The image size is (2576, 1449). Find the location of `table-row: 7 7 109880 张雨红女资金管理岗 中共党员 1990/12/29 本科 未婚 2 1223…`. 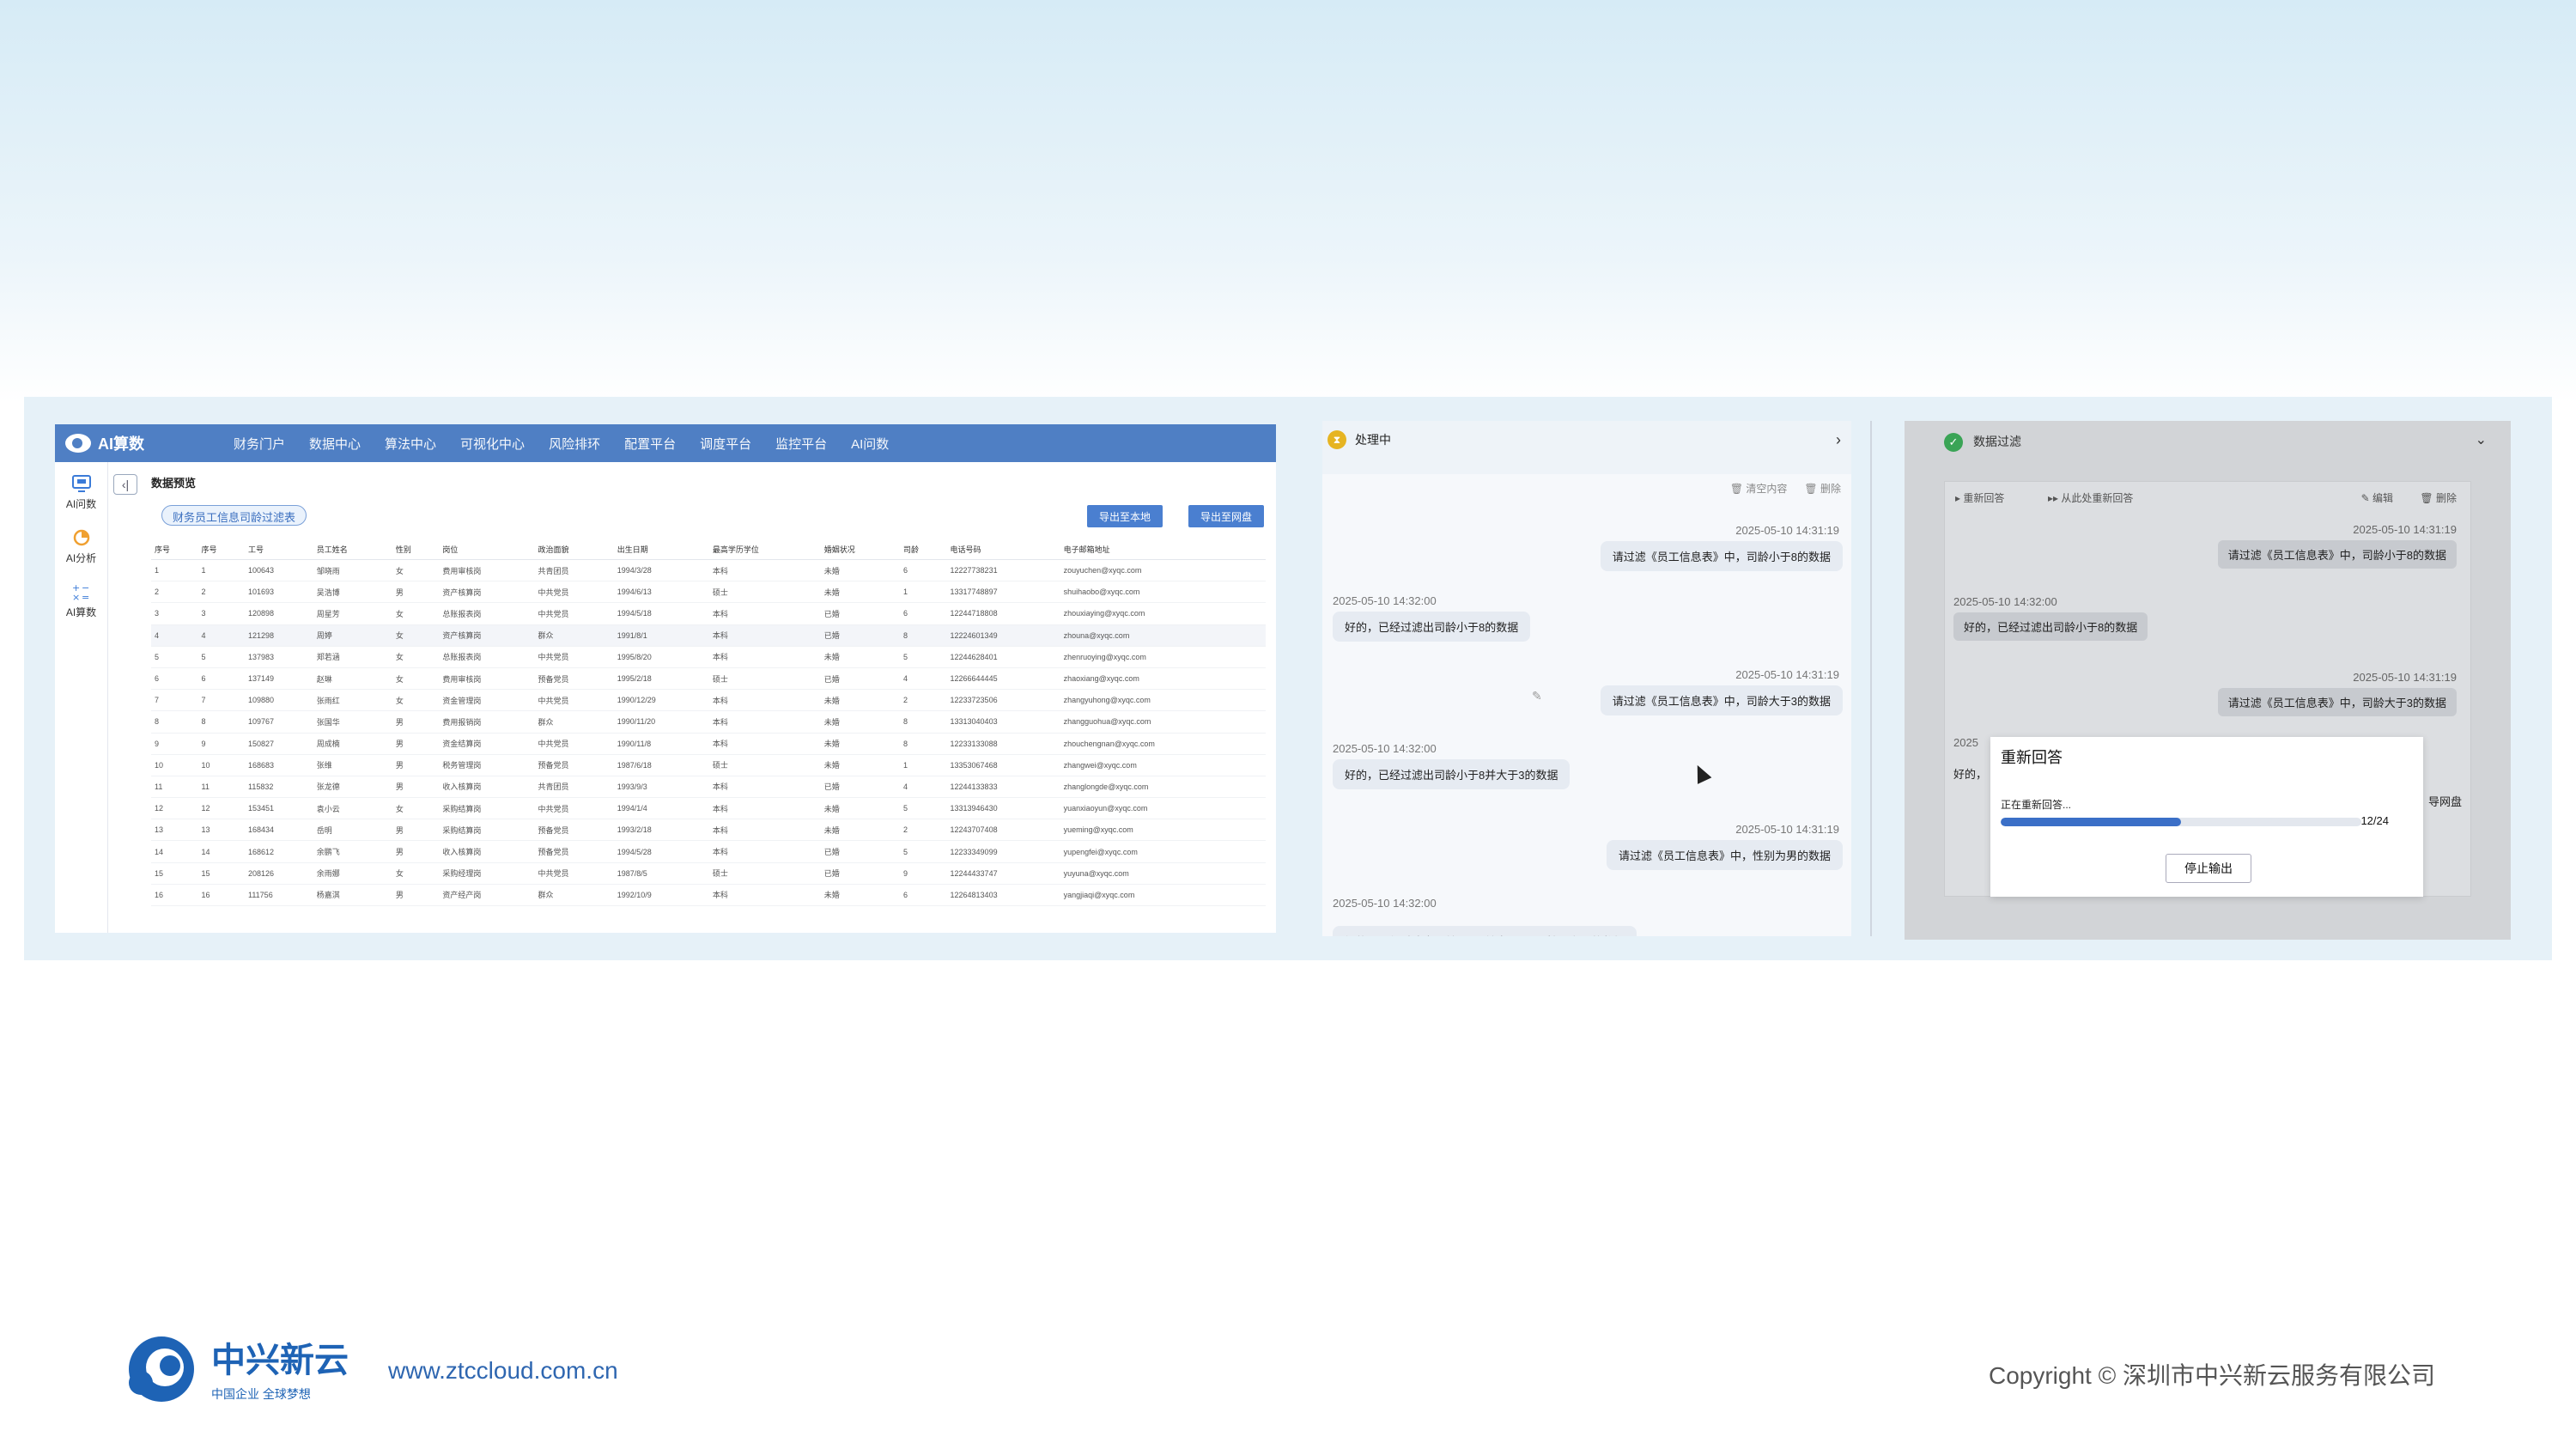

table-row: 7 7 109880 张雨红女资金管理岗 中共党员 1990/12/29 本科 未婚 2 1223… is located at coordinates (708, 700).